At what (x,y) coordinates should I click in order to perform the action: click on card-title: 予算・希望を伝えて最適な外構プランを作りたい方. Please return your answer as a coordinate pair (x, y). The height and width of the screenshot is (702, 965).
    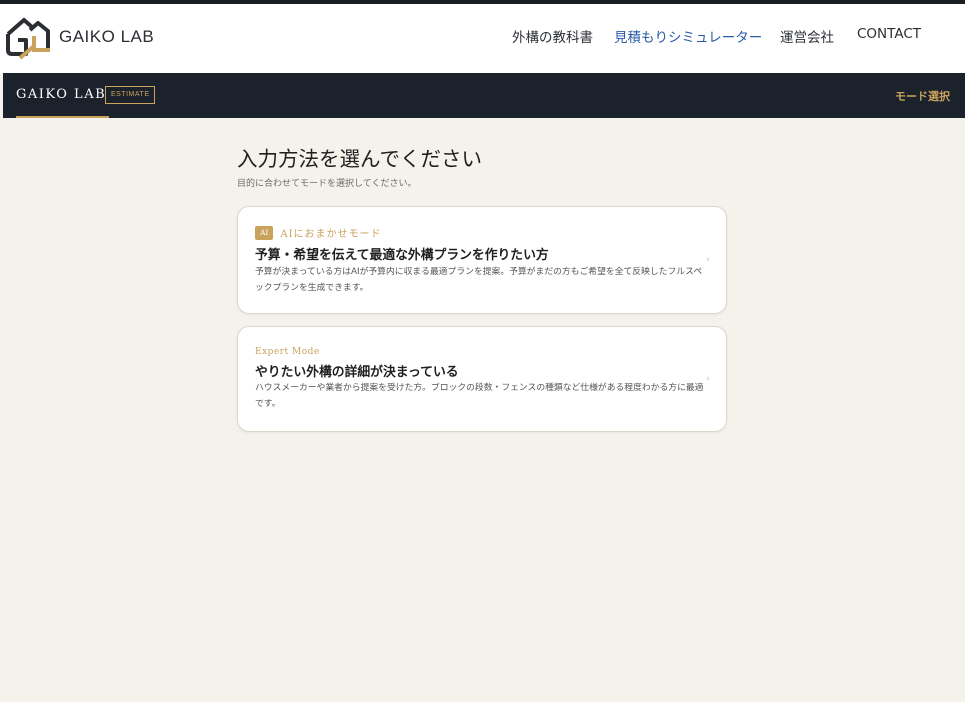
    Looking at the image, I should click on (402, 255).